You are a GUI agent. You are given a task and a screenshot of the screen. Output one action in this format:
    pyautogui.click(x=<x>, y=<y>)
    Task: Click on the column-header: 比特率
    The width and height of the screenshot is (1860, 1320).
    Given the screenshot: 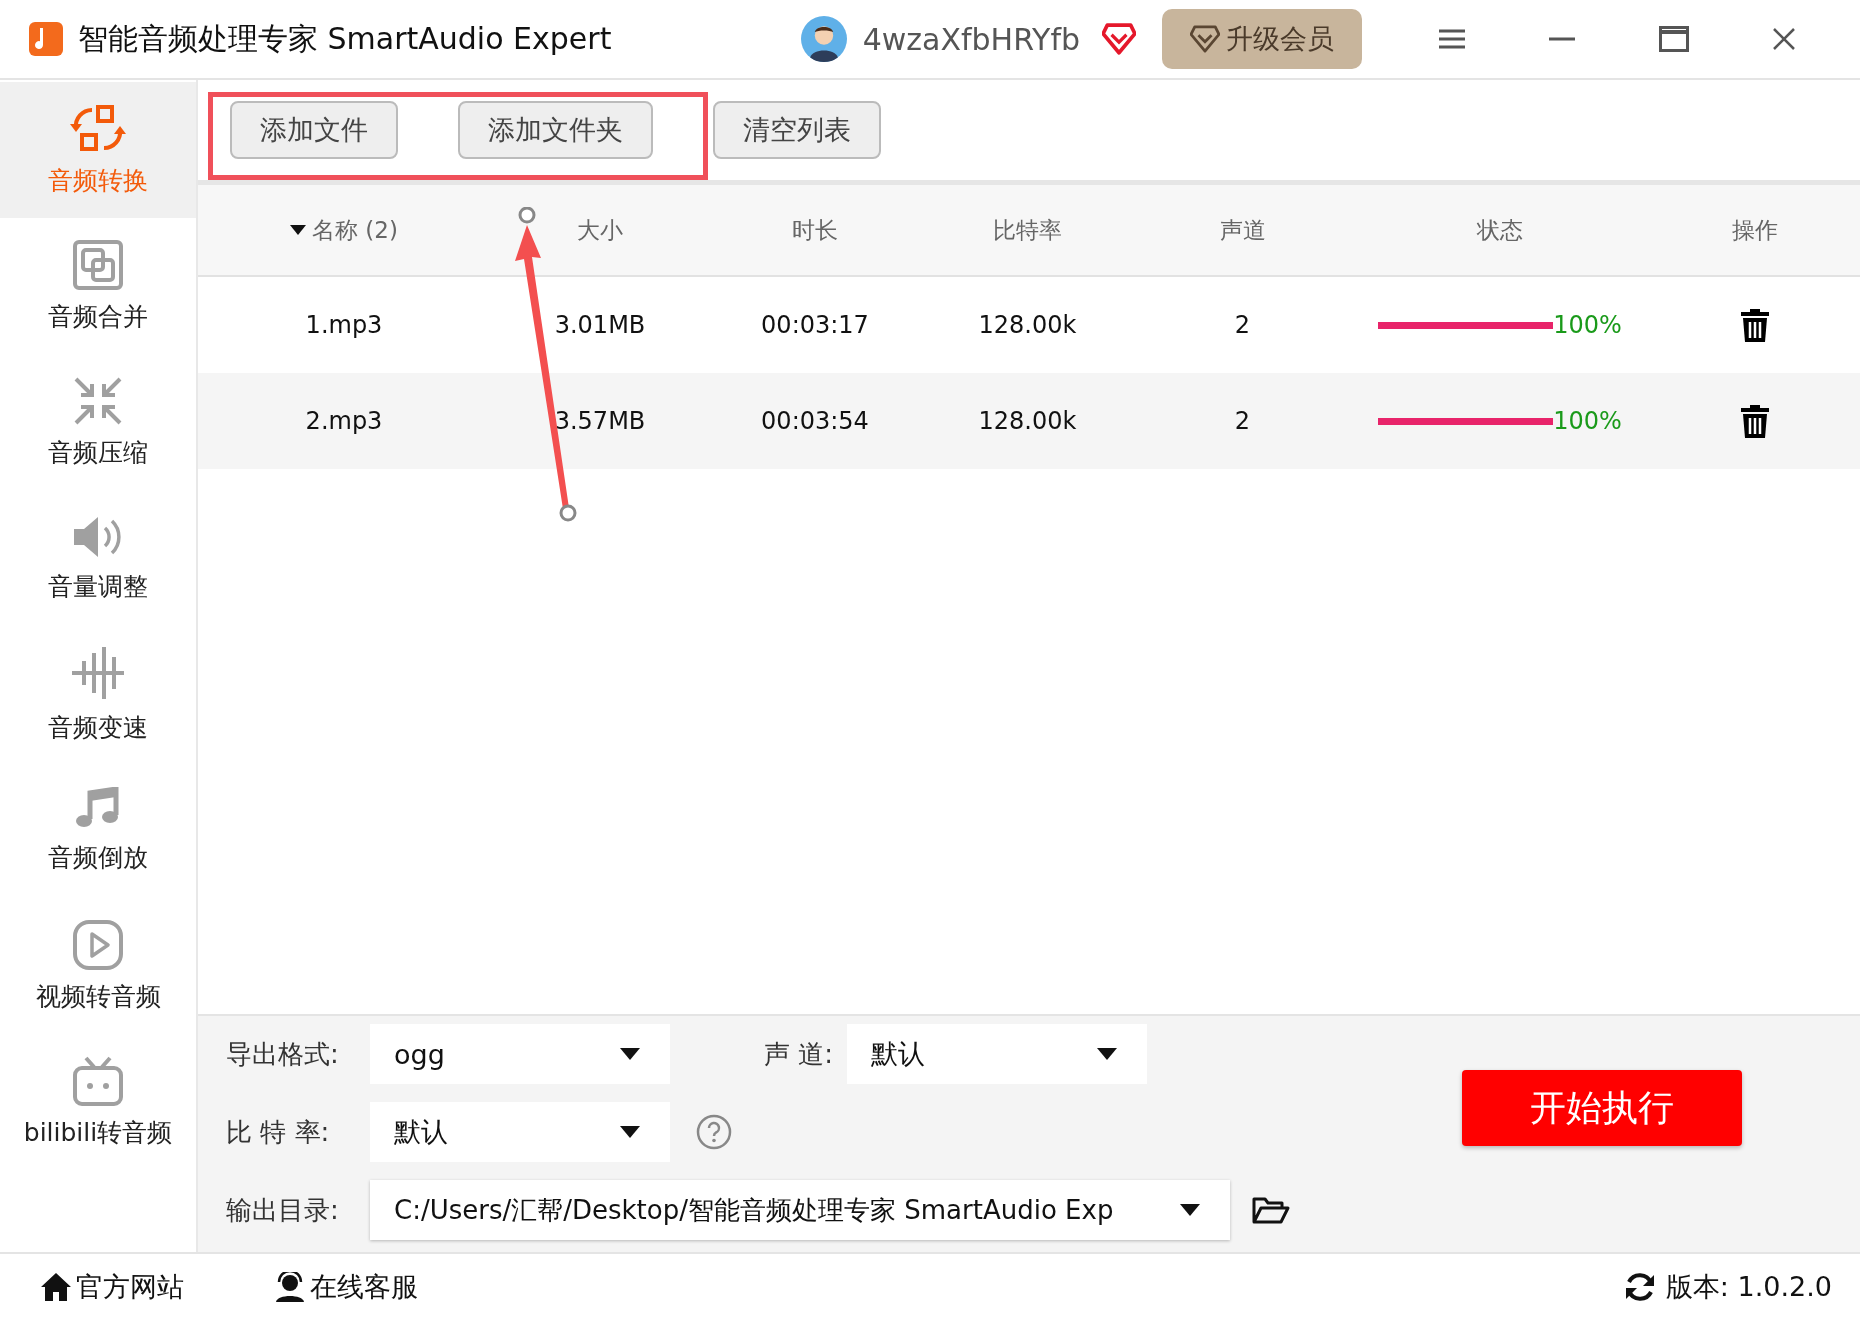 What is the action you would take?
    pyautogui.click(x=1027, y=230)
    